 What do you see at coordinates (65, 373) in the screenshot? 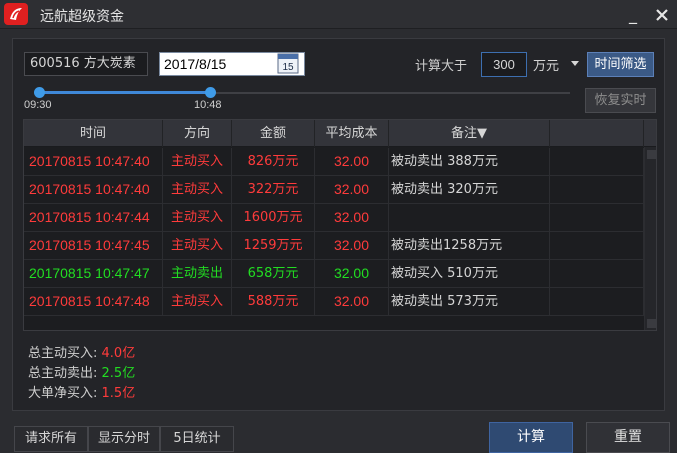
I see `summary-sell-label: 总主动卖出:` at bounding box center [65, 373].